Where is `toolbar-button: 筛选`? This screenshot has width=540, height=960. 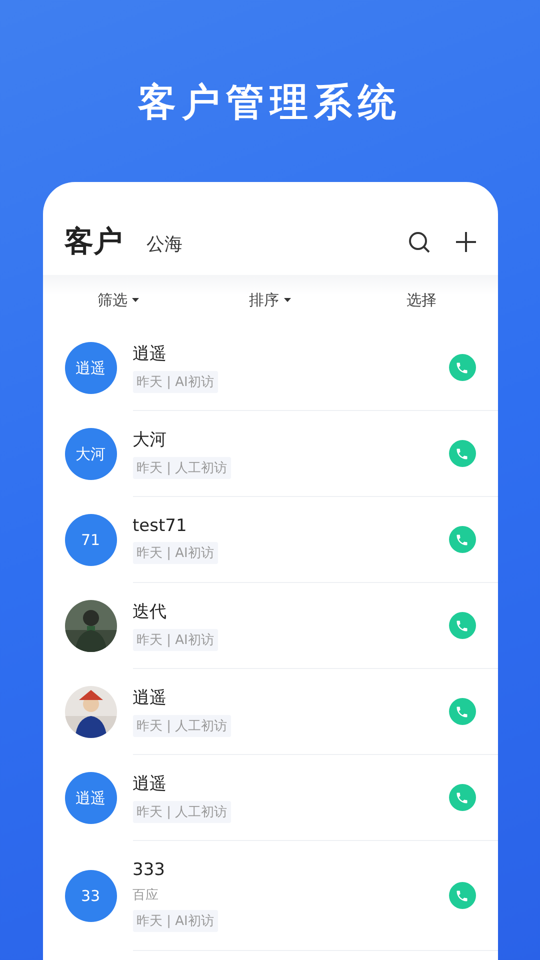 toolbar-button: 筛选 is located at coordinates (118, 300).